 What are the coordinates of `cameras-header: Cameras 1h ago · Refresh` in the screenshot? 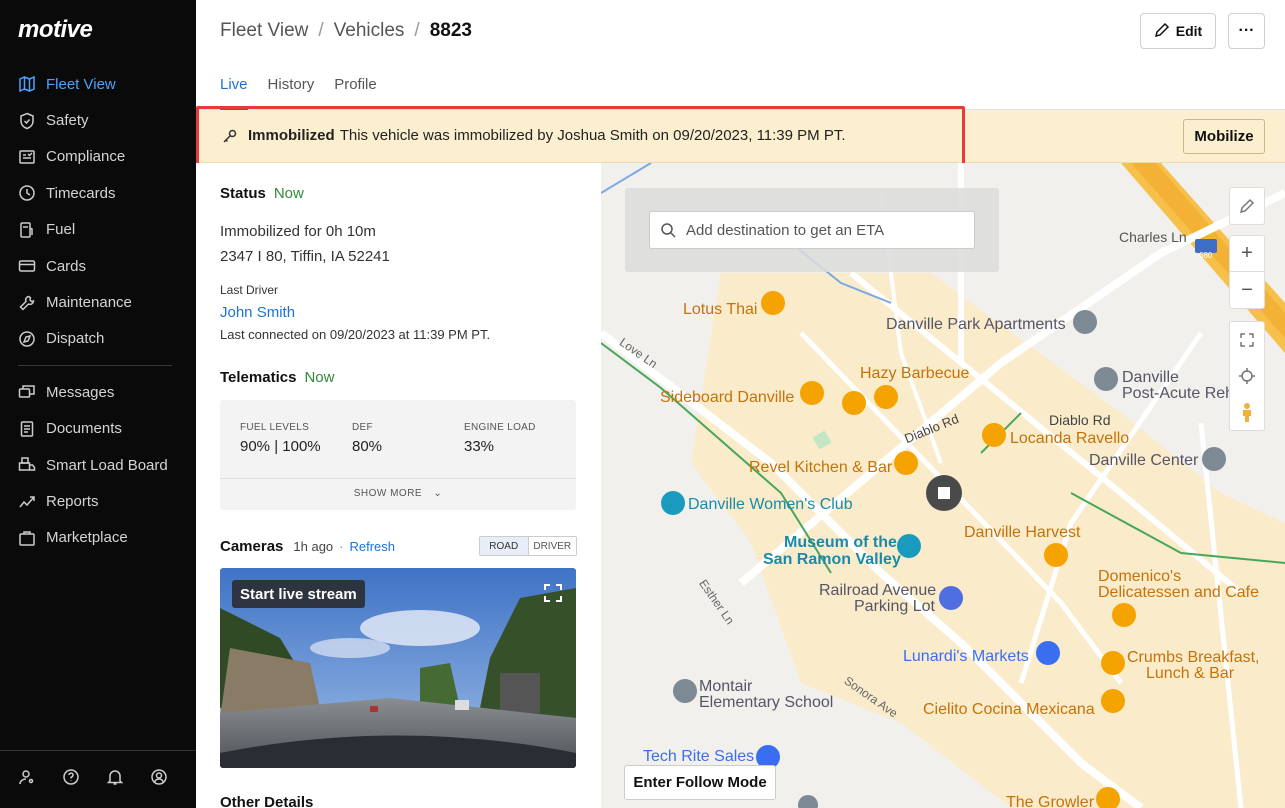 It's located at (307, 546).